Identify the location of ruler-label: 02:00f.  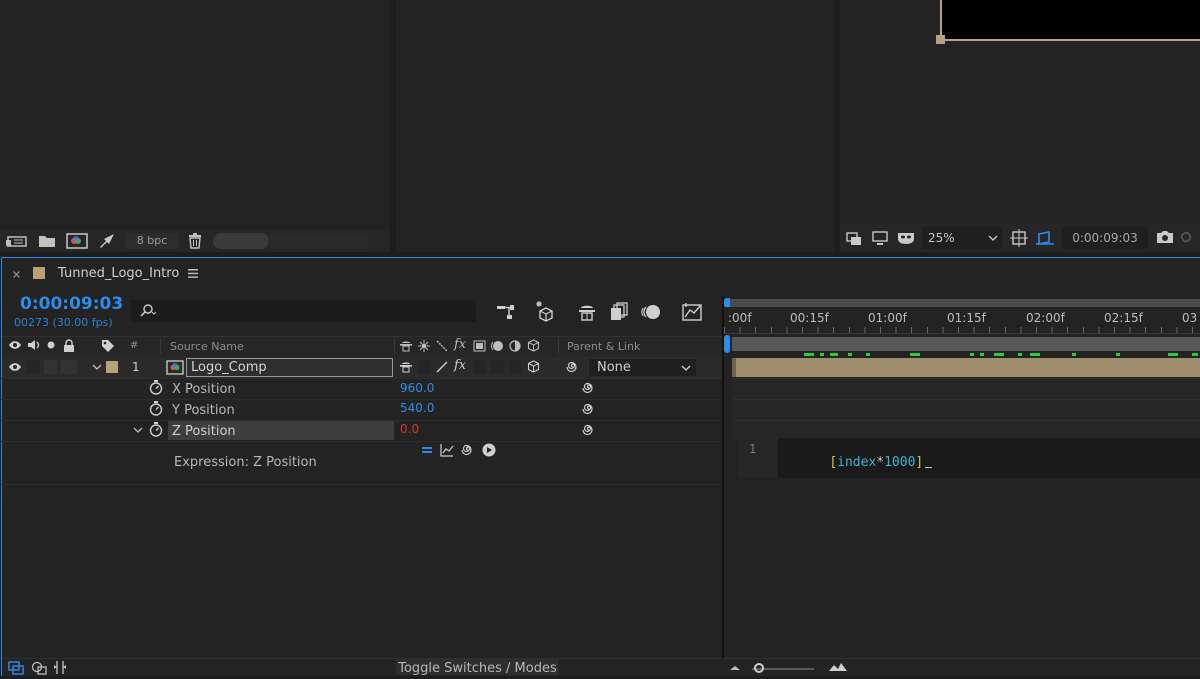
(1045, 318).